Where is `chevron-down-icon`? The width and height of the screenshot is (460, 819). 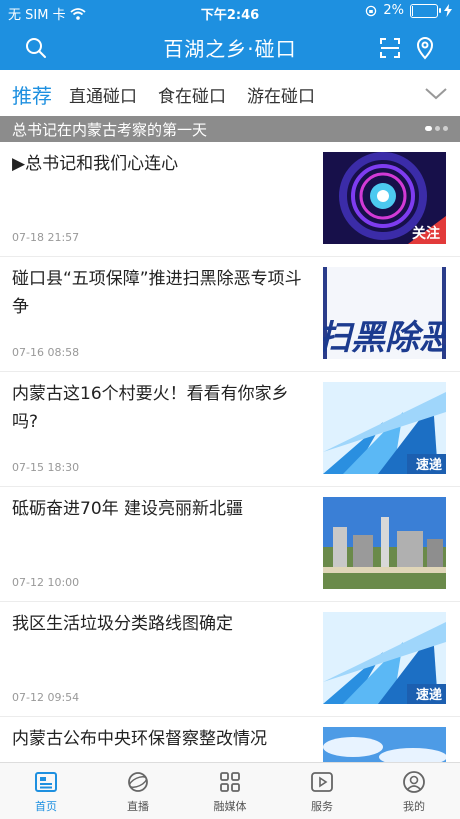
chevron-down-icon is located at coordinates (436, 93).